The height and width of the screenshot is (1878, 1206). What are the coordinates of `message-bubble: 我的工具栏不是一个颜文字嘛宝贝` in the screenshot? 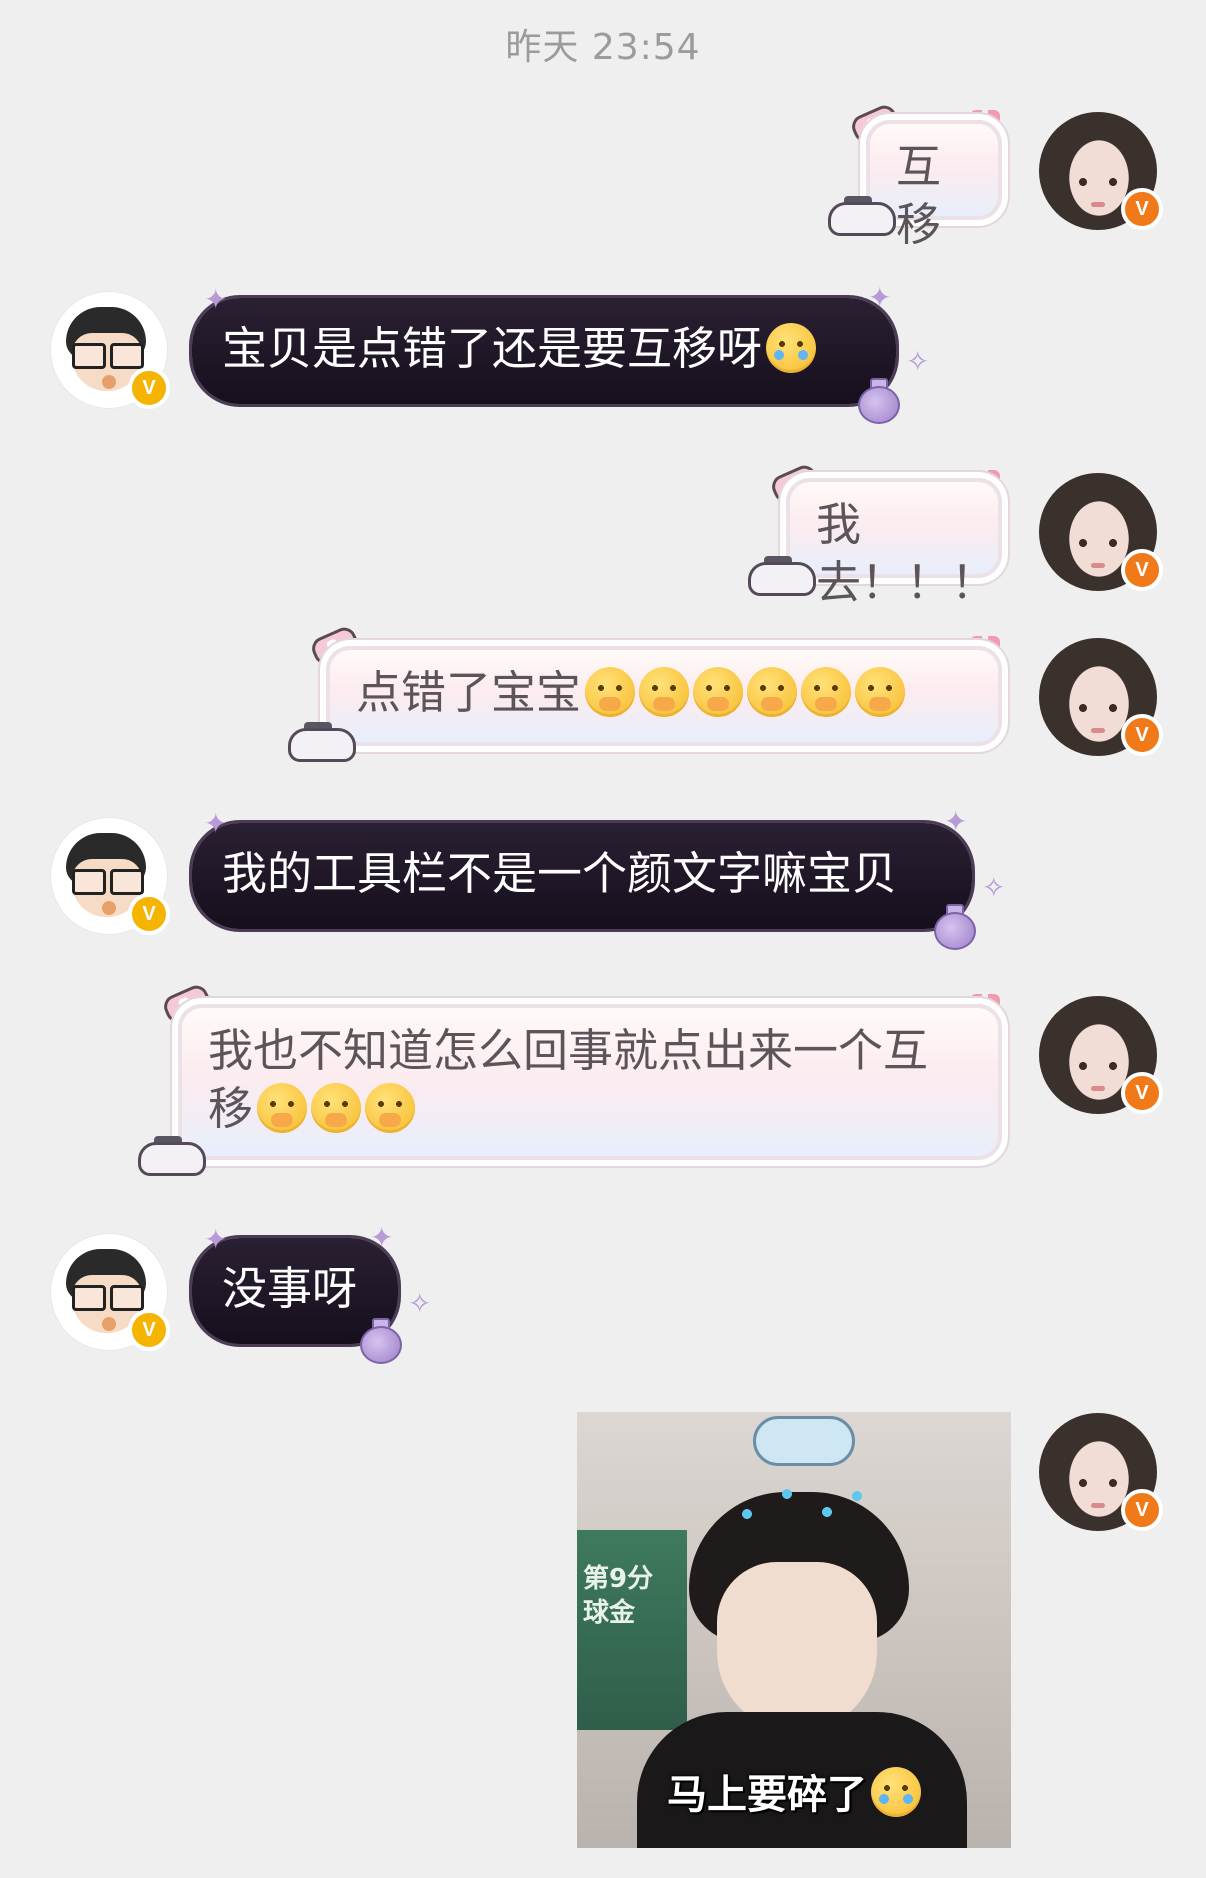 It's located at (582, 876).